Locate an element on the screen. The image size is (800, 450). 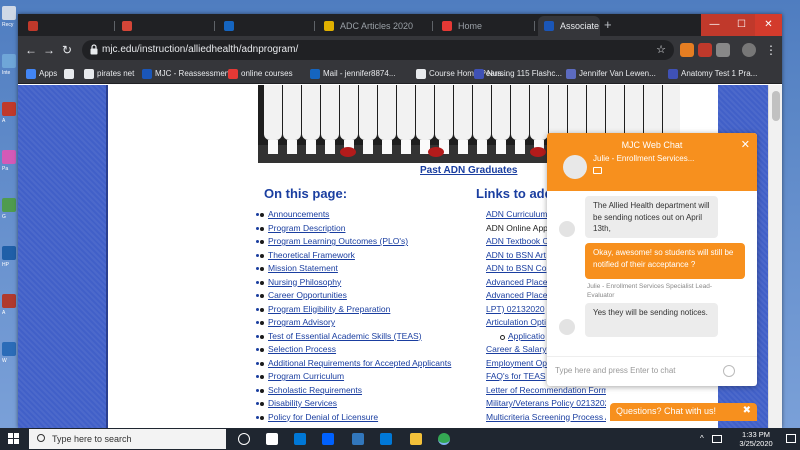
pdf-extension-icon is located at coordinates (705, 50).